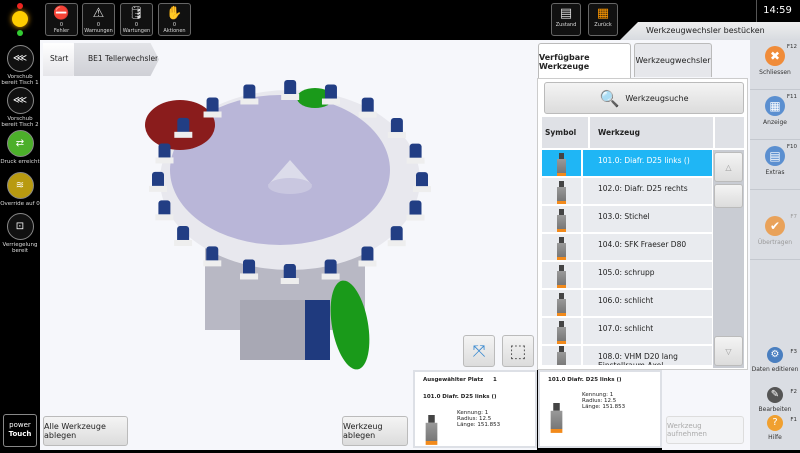 The image size is (800, 453). What do you see at coordinates (174, 13) in the screenshot?
I see `hand-icon: ✋` at bounding box center [174, 13].